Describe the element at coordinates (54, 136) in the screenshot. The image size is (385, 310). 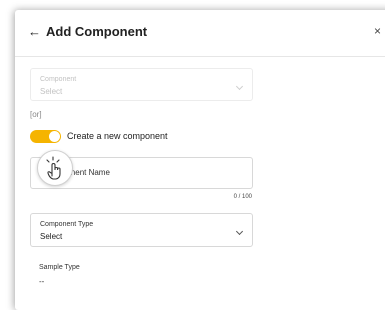
I see `toggle-knob` at that location.